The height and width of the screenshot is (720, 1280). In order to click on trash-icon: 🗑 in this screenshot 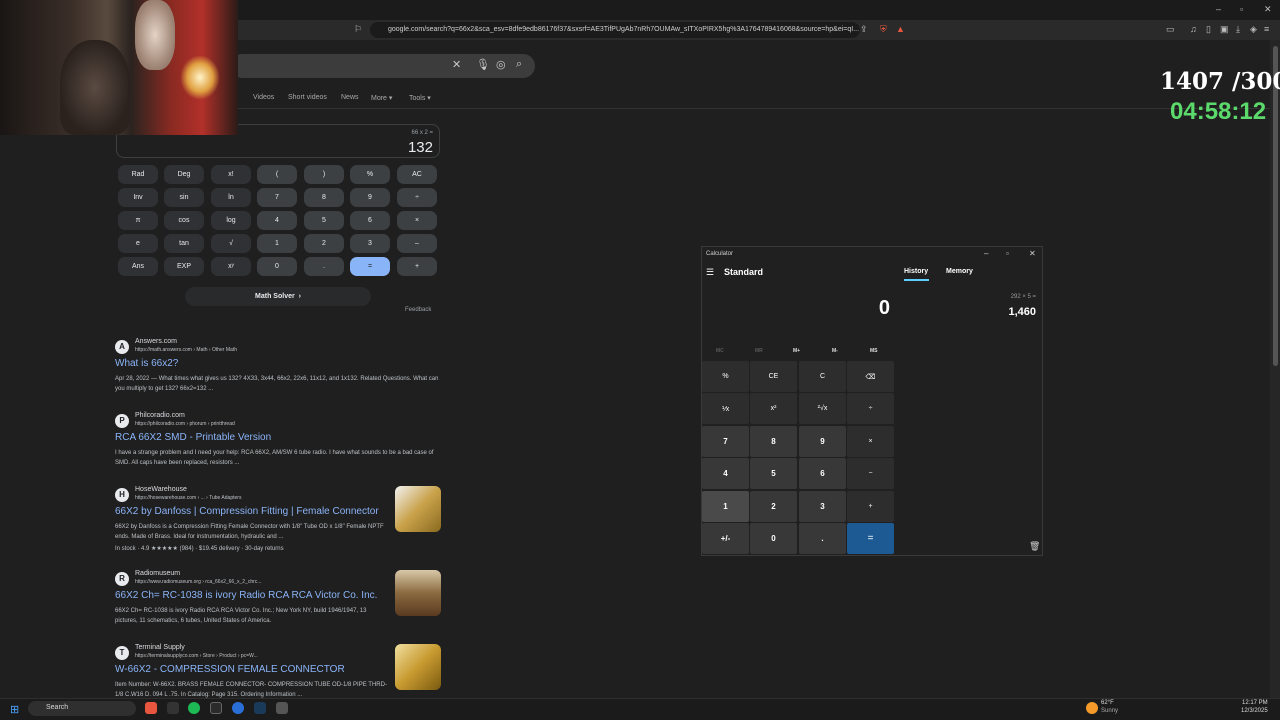, I will do `click(1034, 546)`.